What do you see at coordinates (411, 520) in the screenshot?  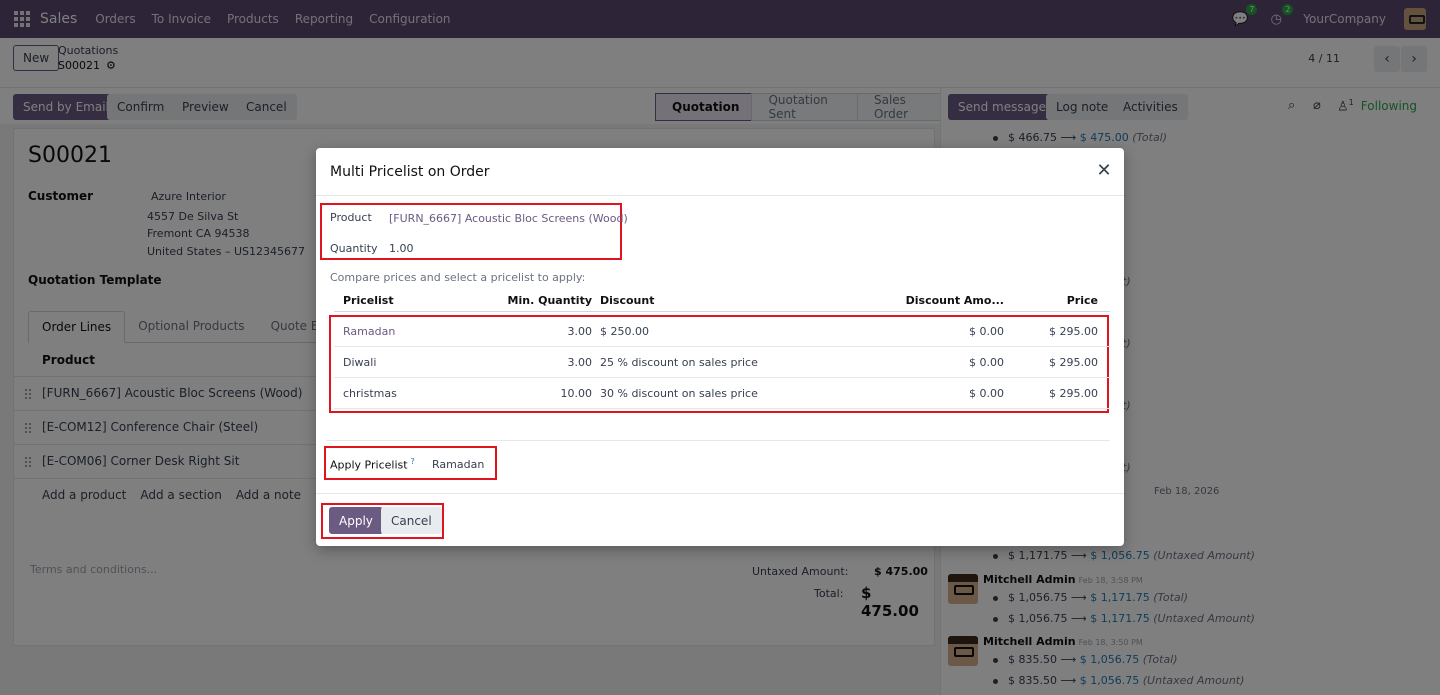 I see `cancel-dialog-button: Cancel` at bounding box center [411, 520].